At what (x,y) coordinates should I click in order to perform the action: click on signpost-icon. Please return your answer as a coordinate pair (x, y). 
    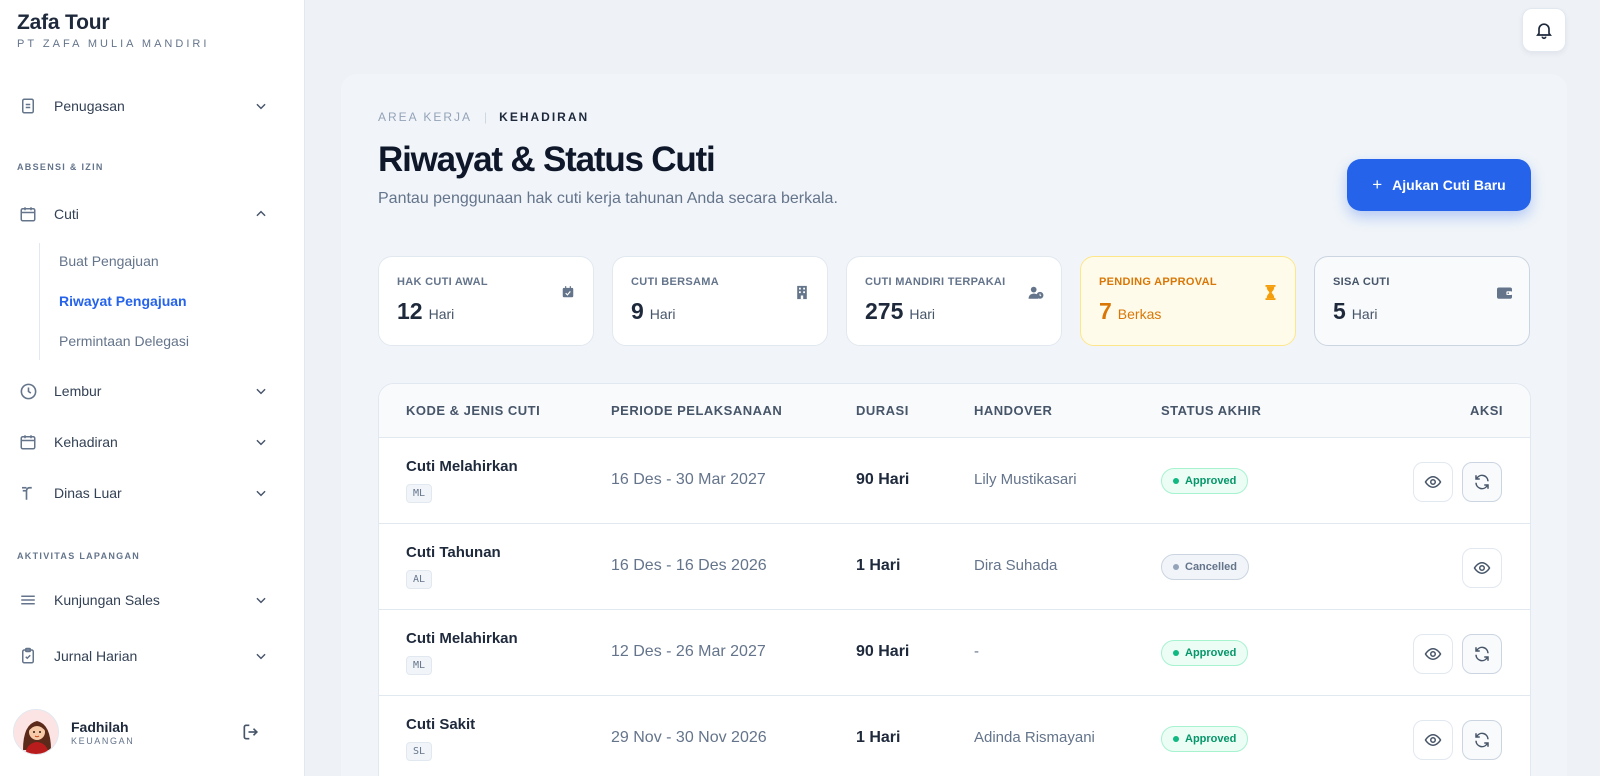
    Looking at the image, I should click on (28, 493).